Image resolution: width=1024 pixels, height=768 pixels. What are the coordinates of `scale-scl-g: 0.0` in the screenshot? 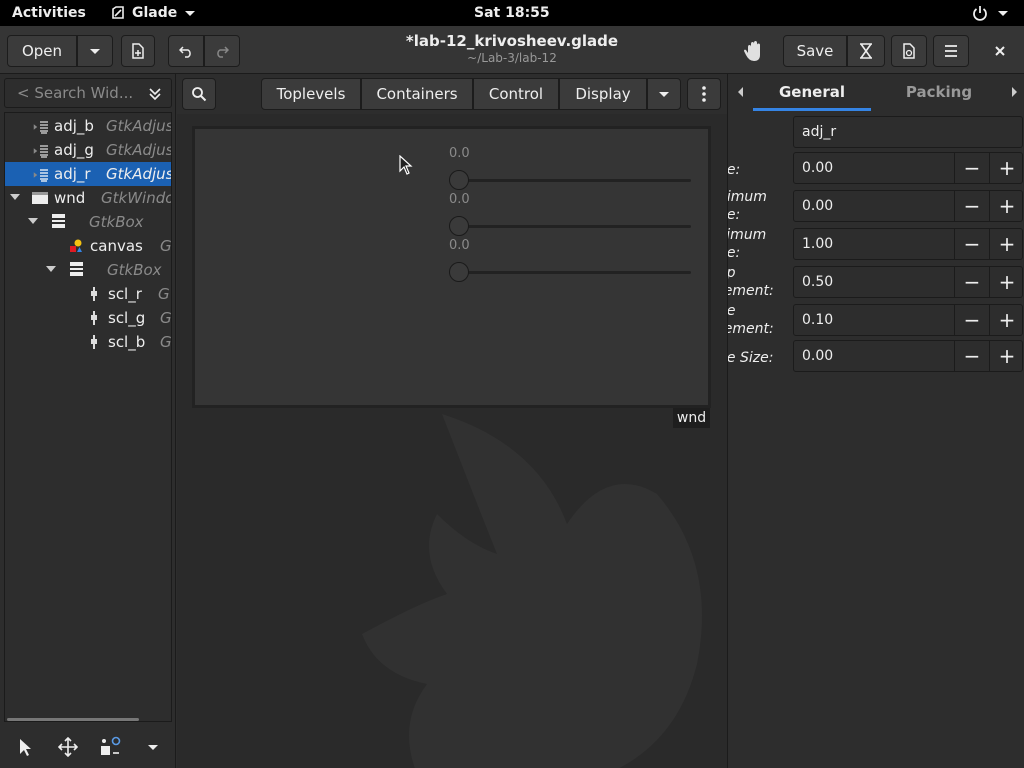 It's located at (570, 214).